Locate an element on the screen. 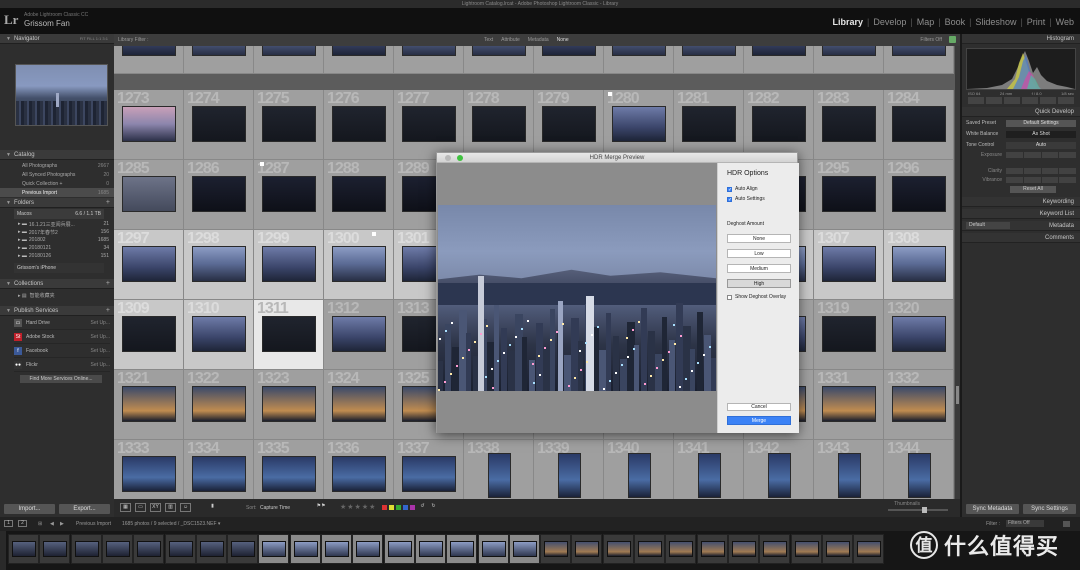 The width and height of the screenshot is (1080, 570). tool-radial is located at coordinates (1048, 100).